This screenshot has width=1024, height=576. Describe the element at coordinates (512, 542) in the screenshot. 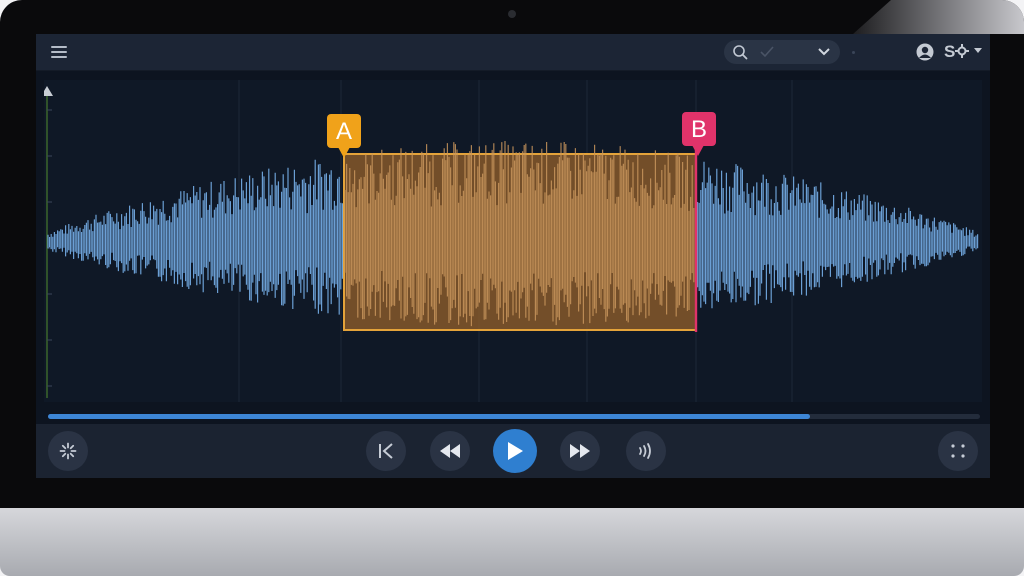

I see `monitor-stand-chin` at that location.